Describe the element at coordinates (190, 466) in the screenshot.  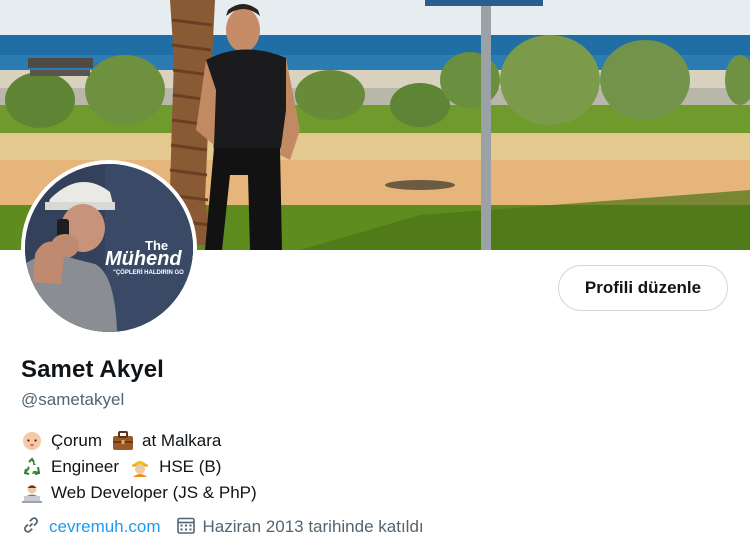
I see `bio-hse-text: HSE (B)` at that location.